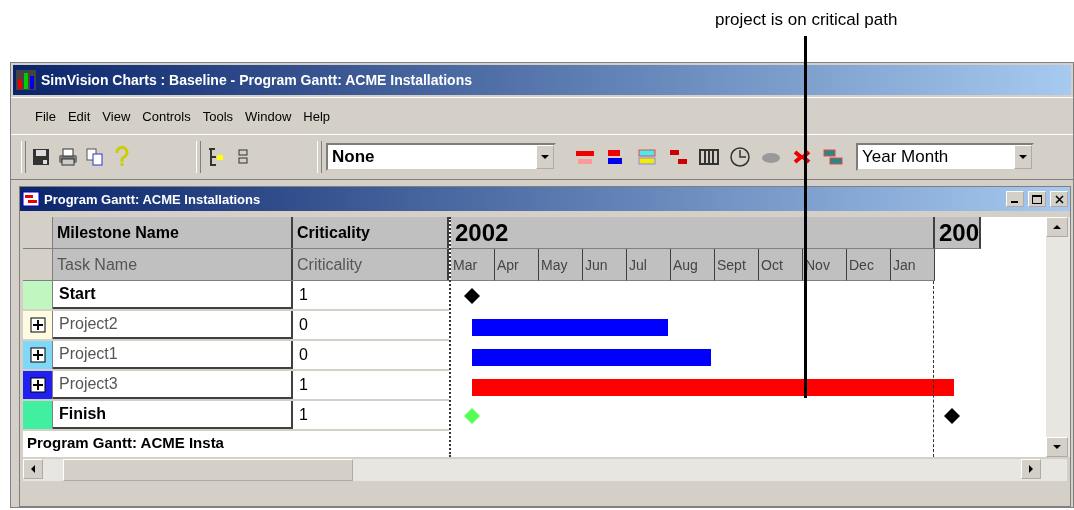 The width and height of the screenshot is (1074, 510). I want to click on window-title: Program Gantt: ACME Installations, so click(153, 199).